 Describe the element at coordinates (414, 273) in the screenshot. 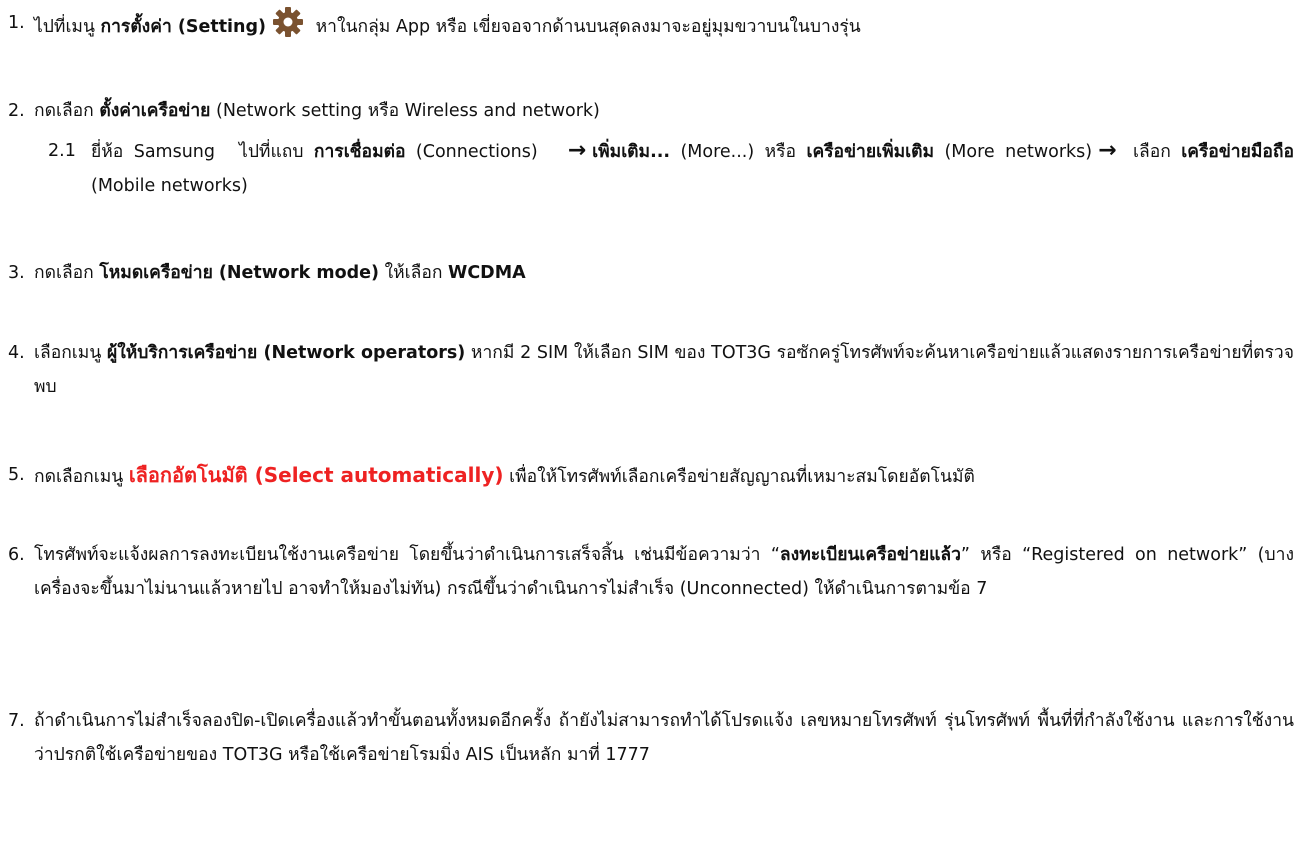

I see `step-text: ให้เลือก` at that location.